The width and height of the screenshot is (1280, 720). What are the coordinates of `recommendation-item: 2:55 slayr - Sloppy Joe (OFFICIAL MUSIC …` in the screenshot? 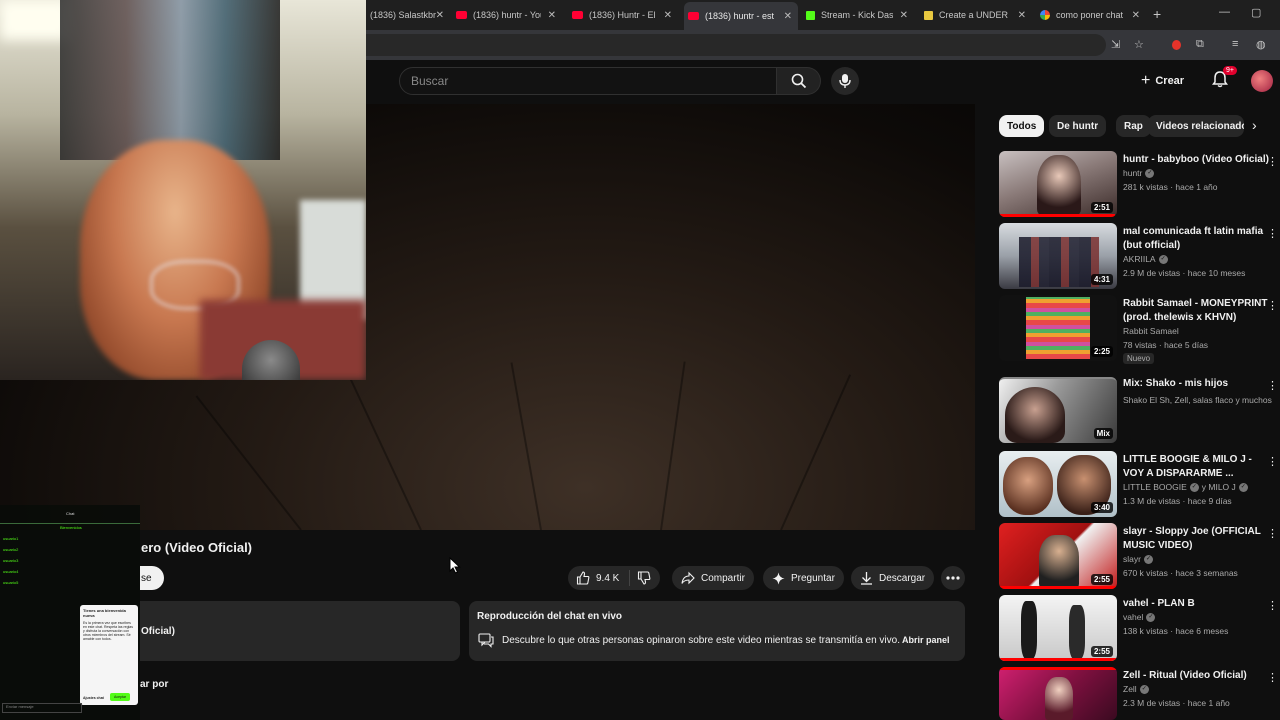 It's located at (1139, 557).